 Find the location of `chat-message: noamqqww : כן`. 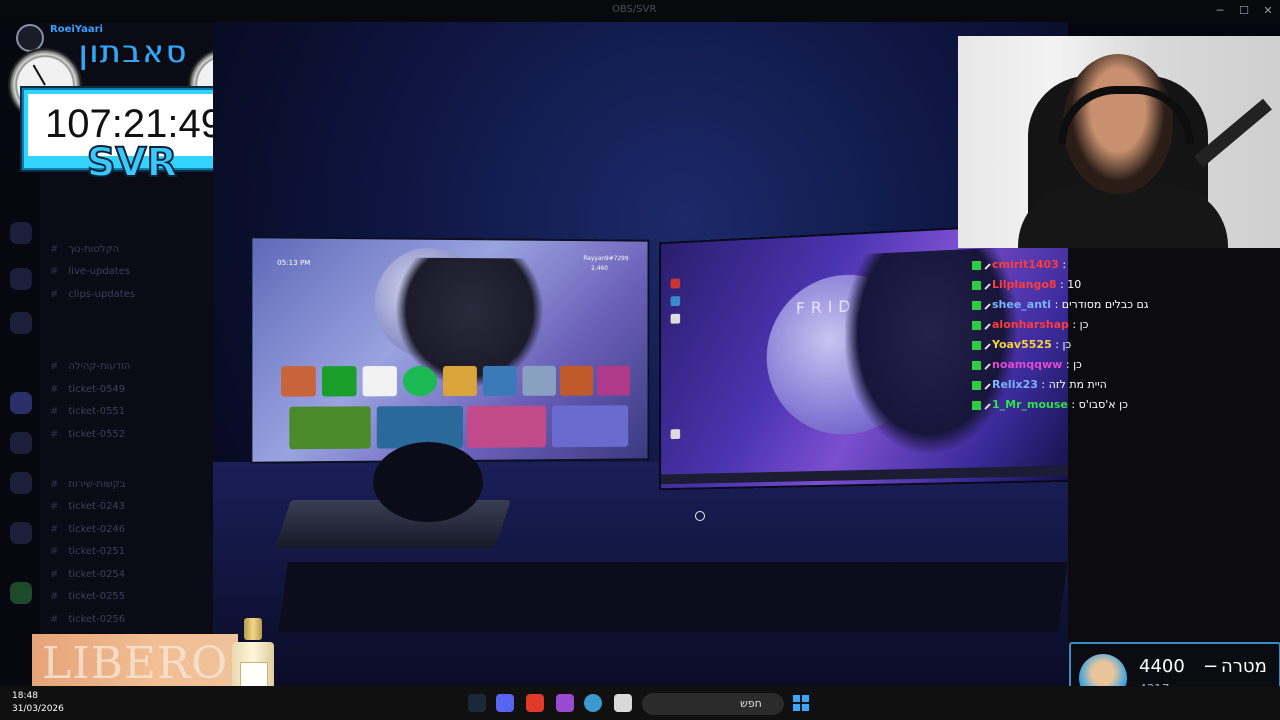

chat-message: noamqqww : כן is located at coordinates (1122, 365).